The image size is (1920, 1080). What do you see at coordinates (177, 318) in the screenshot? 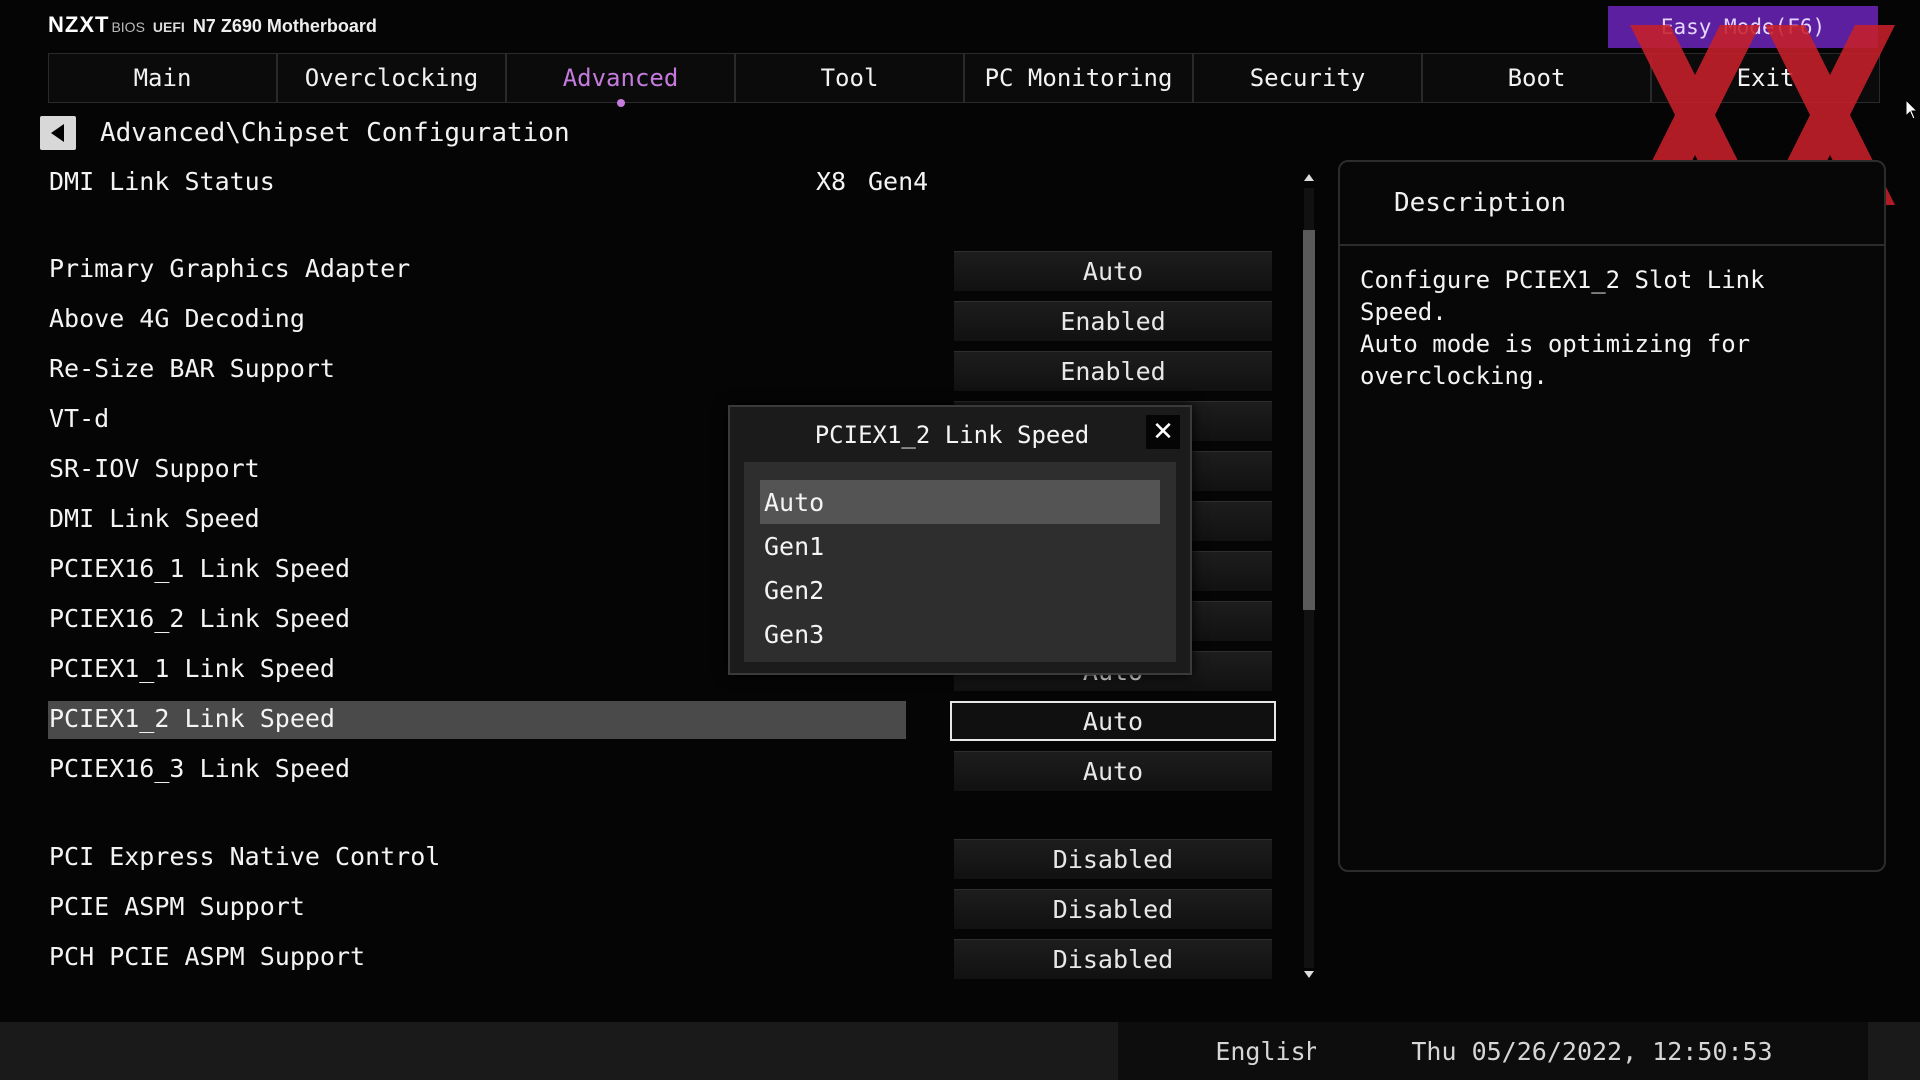
I see `setting-above-4g-decoding: Above 4G Decoding` at bounding box center [177, 318].